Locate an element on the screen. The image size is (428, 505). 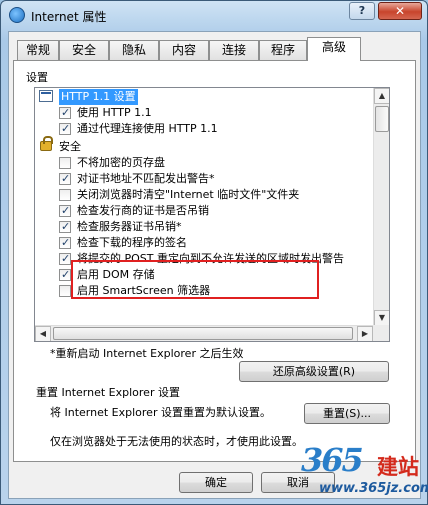
scroll-down-icon: ▼ is located at coordinates (381, 318).